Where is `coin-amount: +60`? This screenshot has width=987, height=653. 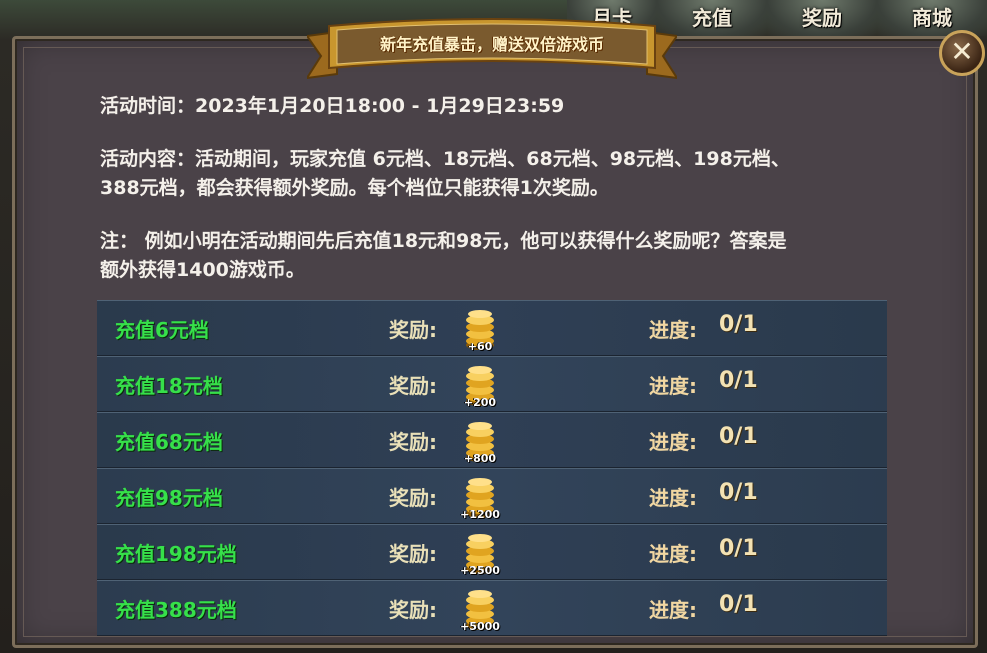 coin-amount: +60 is located at coordinates (480, 346).